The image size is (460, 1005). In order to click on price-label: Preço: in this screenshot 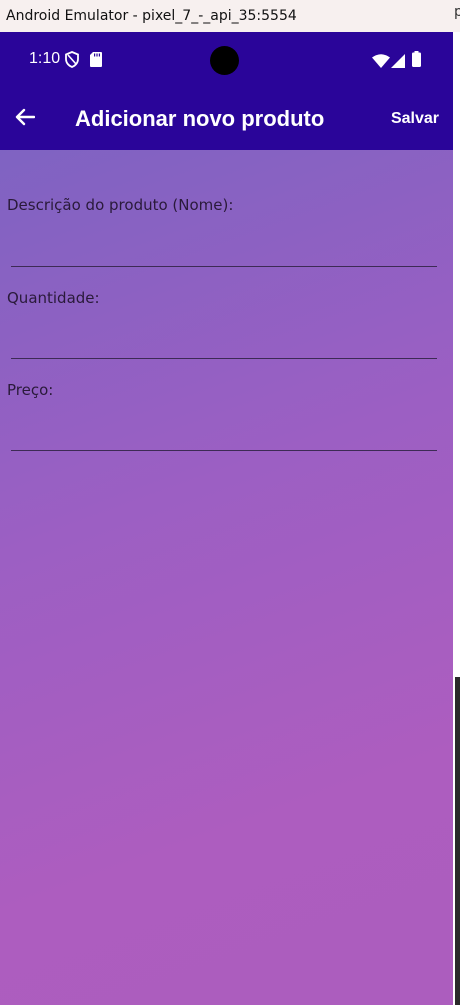, I will do `click(30, 390)`.